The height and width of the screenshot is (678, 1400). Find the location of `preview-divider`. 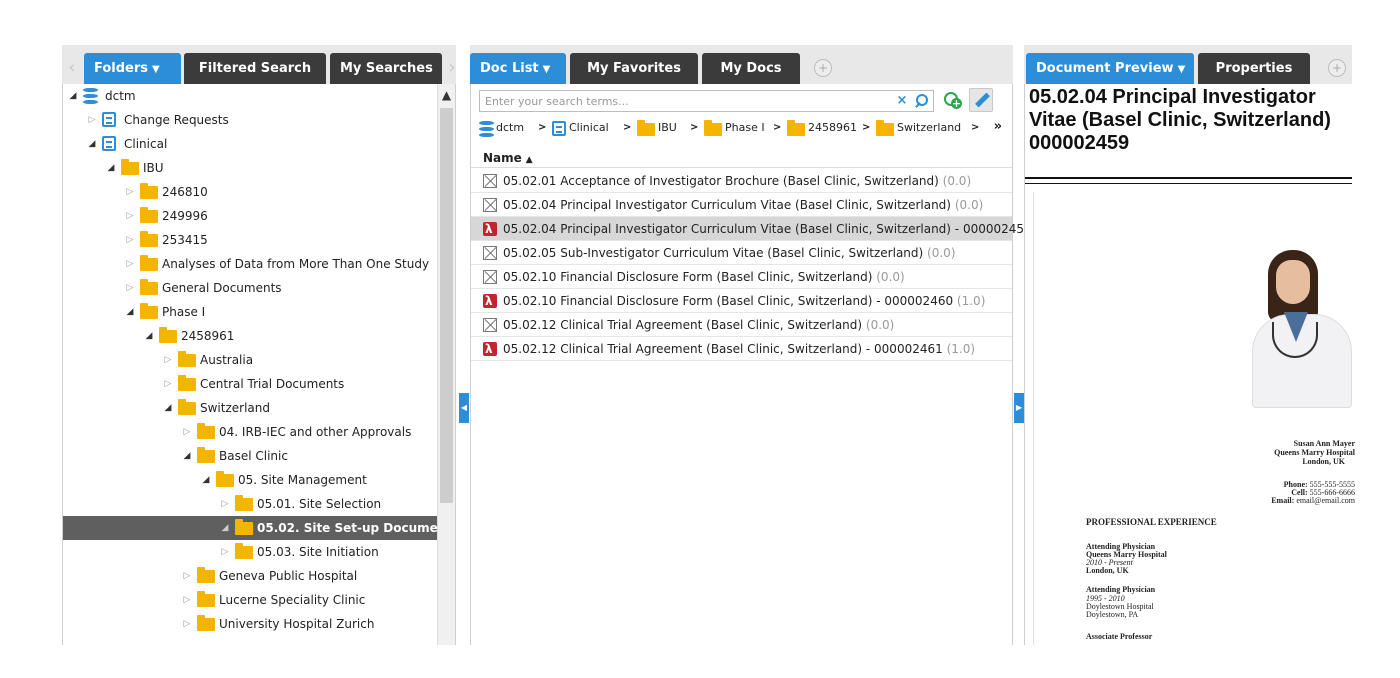

preview-divider is located at coordinates (1188, 178).